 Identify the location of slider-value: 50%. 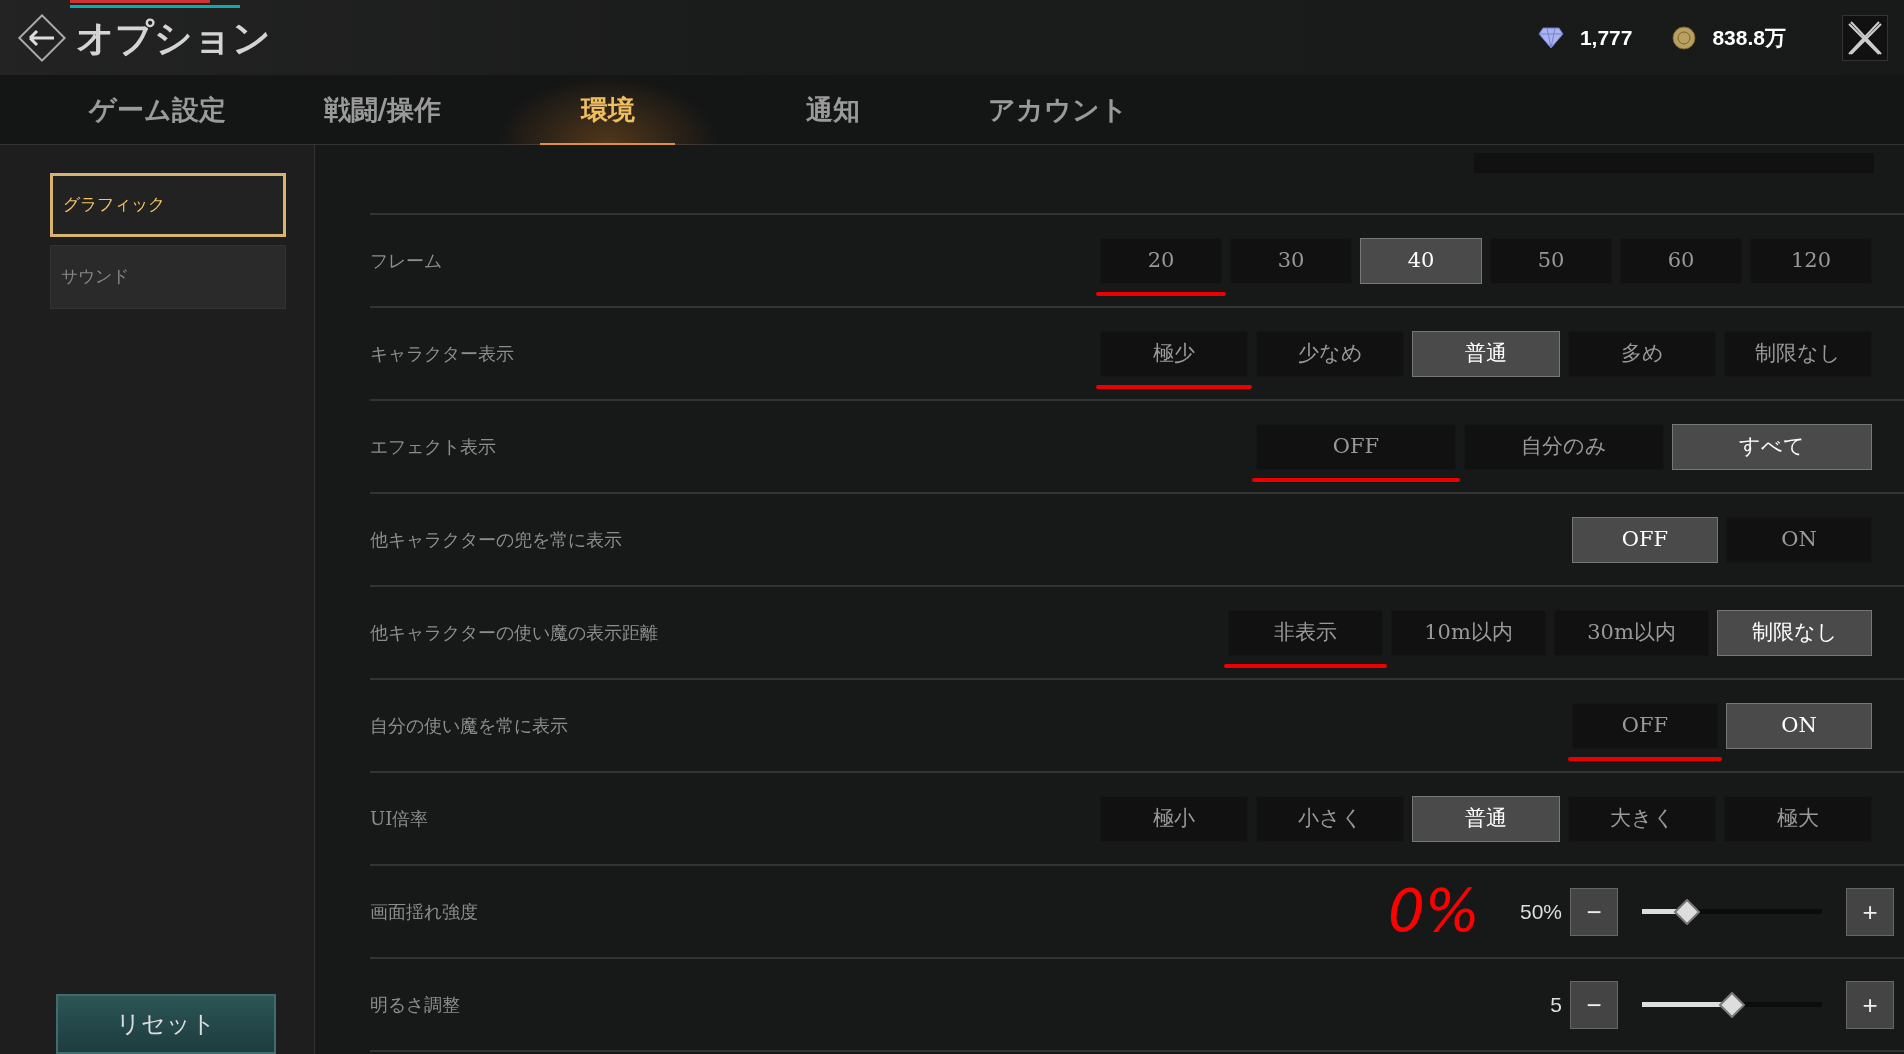
(1540, 911).